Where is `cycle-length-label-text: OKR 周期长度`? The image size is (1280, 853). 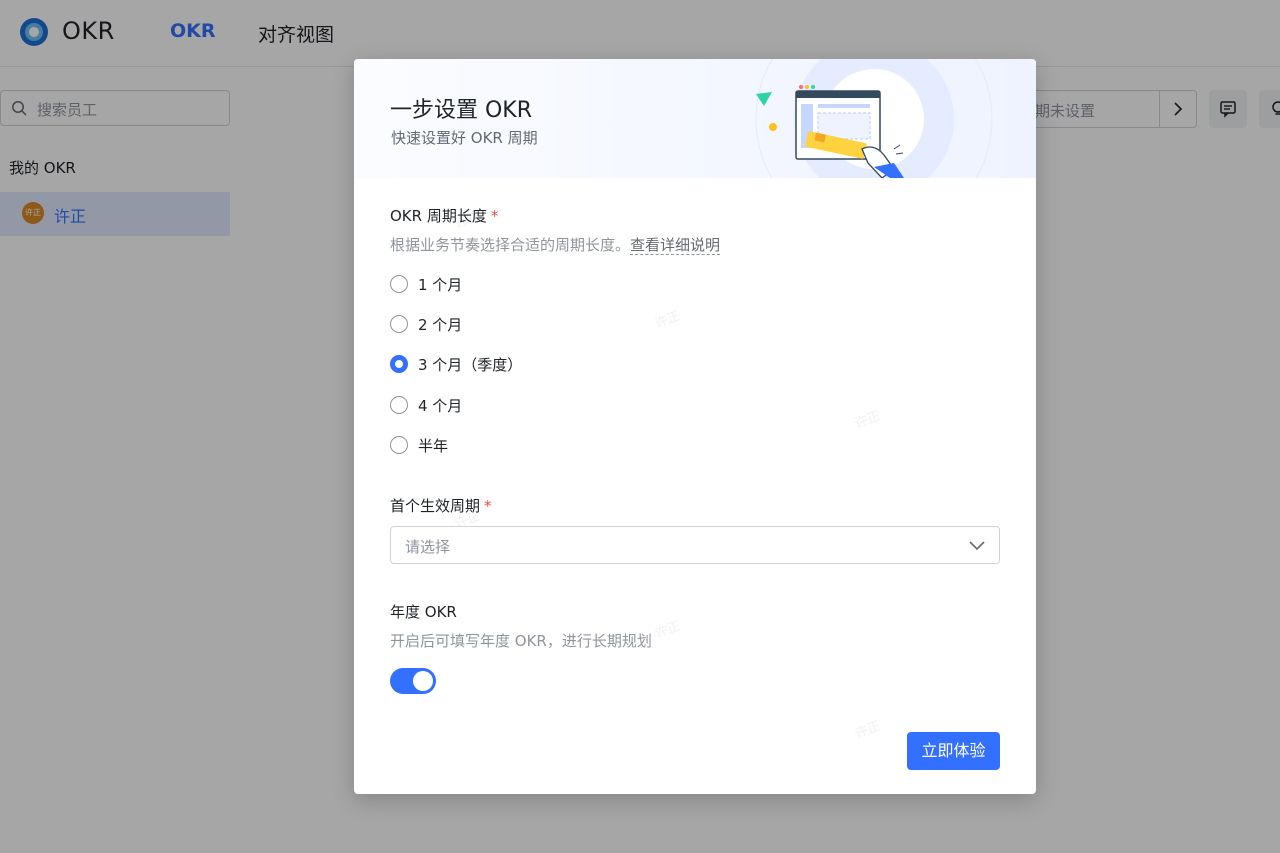 cycle-length-label-text: OKR 周期长度 is located at coordinates (438, 216).